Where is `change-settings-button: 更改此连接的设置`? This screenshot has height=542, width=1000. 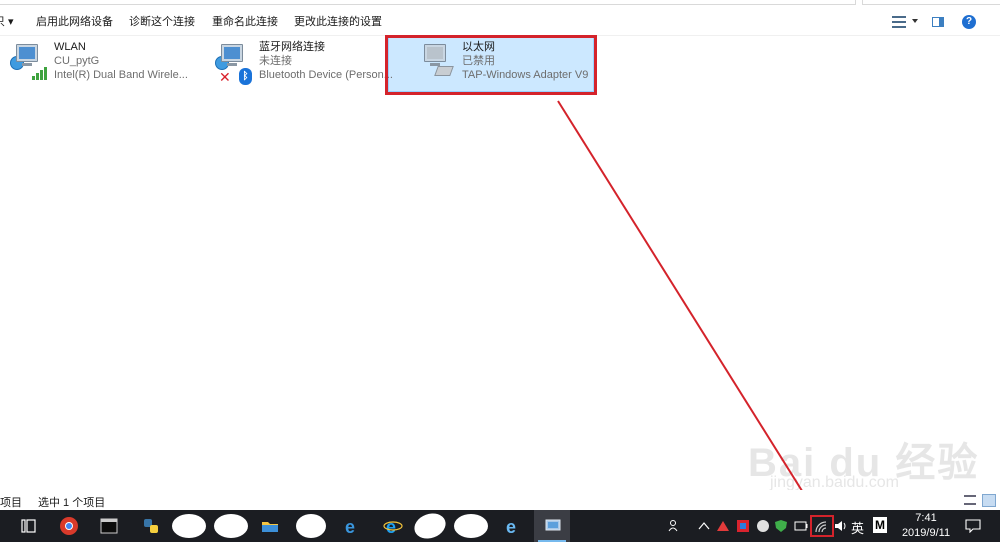
change-settings-button: 更改此连接的设置 is located at coordinates (338, 22).